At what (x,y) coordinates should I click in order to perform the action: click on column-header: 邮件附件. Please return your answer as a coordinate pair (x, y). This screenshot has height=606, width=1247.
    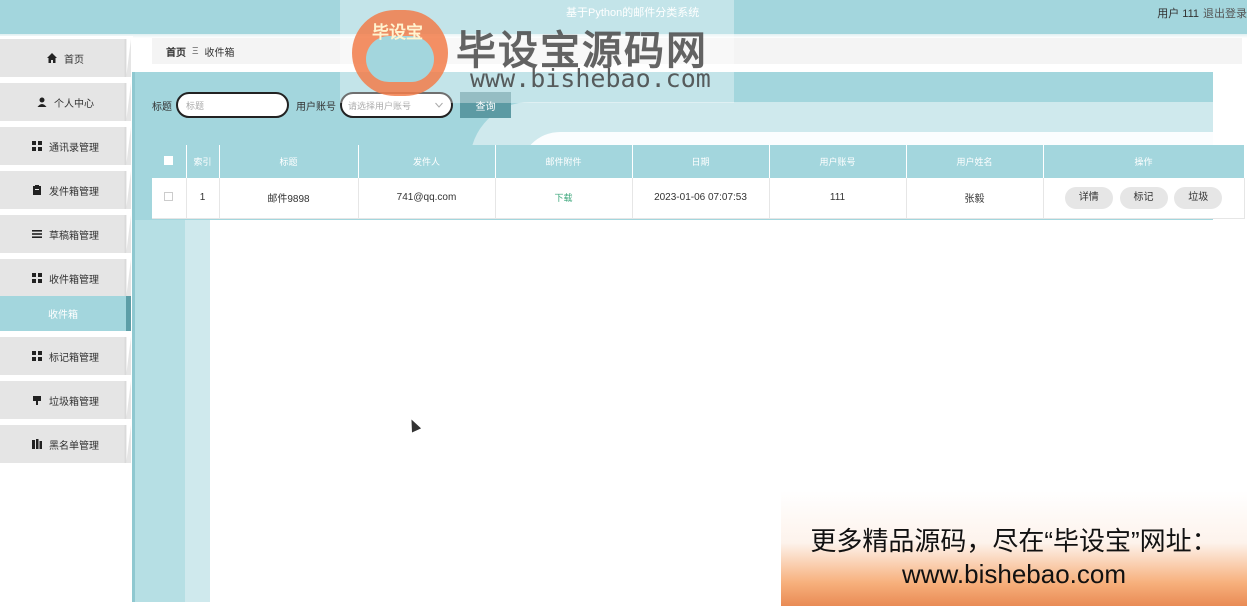
    Looking at the image, I should click on (564, 161).